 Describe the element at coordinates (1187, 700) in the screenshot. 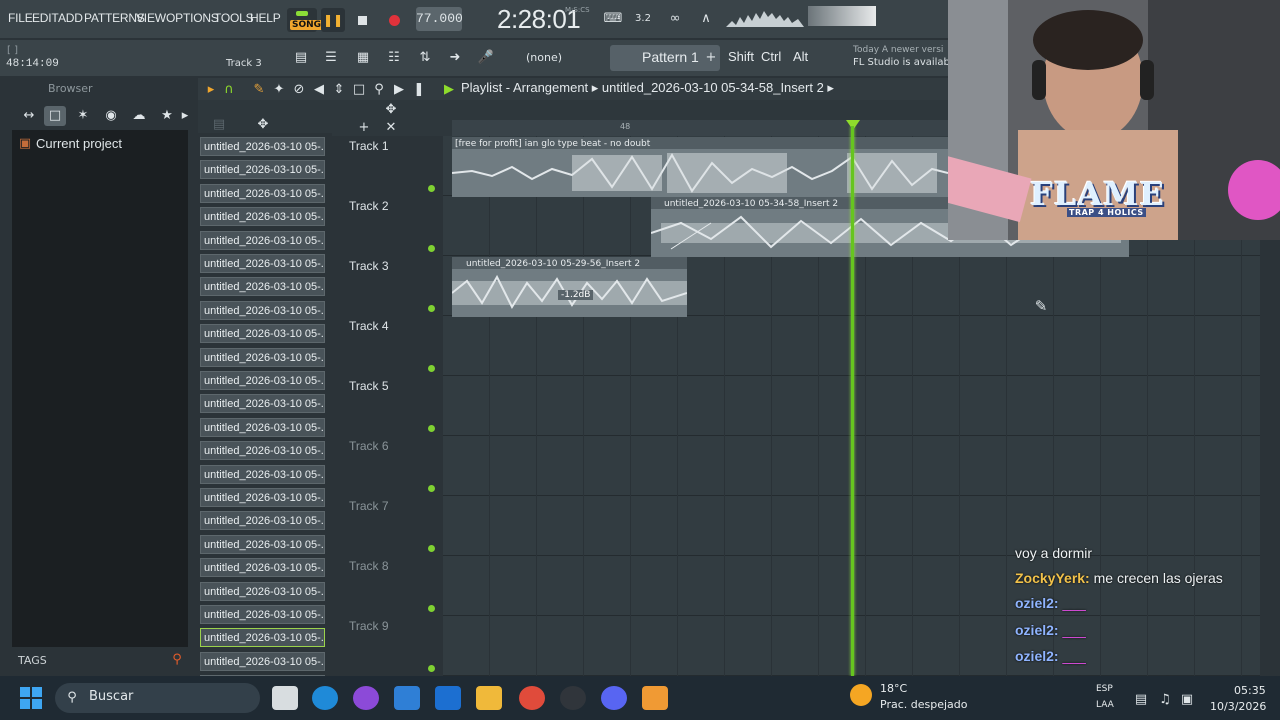

I see `battery-icon: ▣` at that location.